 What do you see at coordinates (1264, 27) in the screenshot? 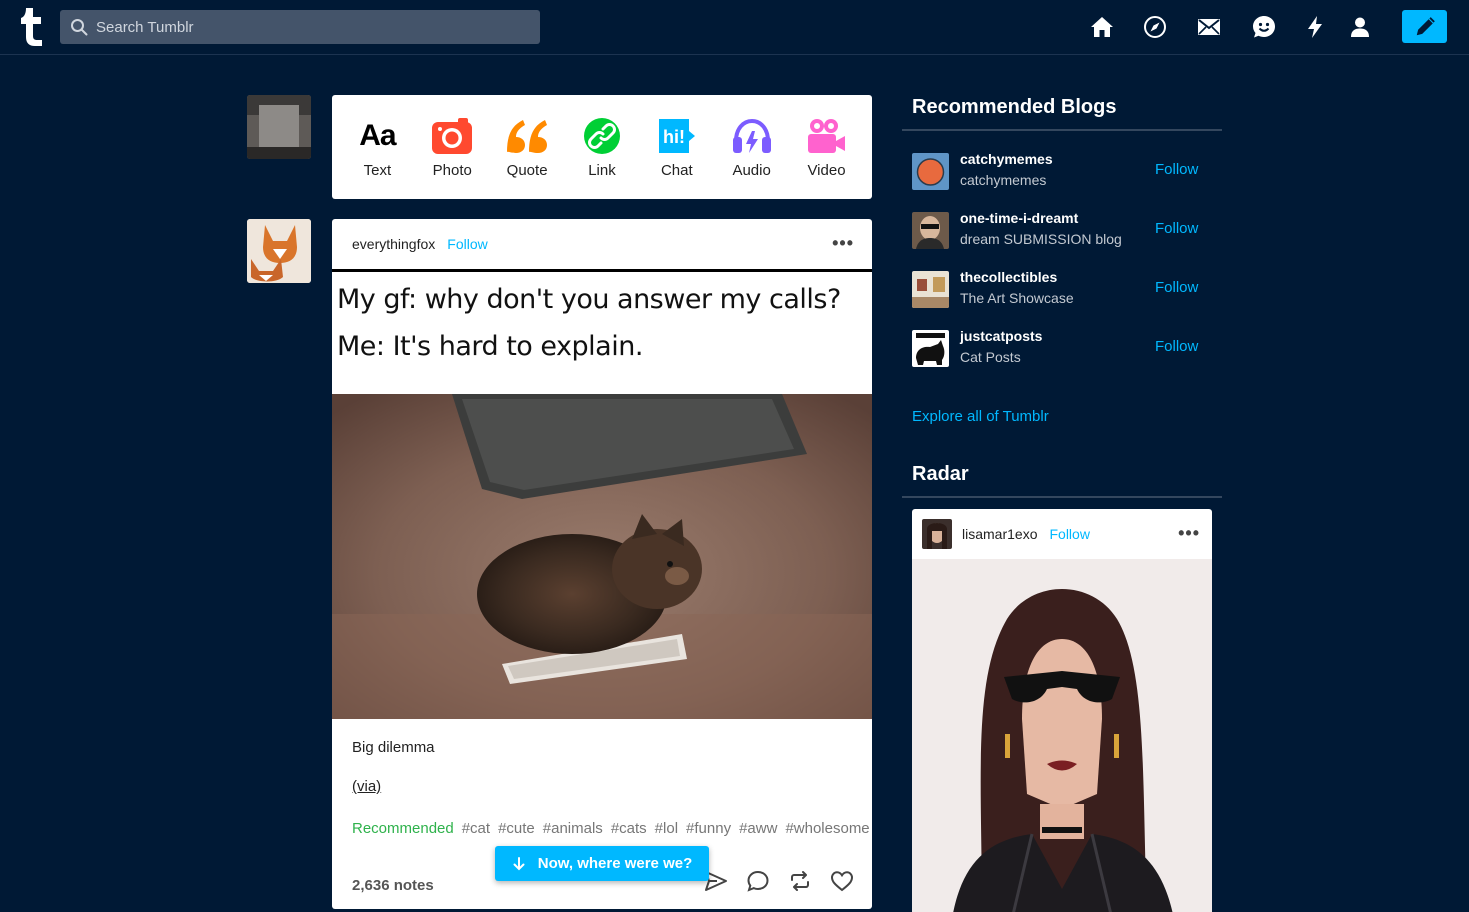
I see `messaging-smiley-icon` at bounding box center [1264, 27].